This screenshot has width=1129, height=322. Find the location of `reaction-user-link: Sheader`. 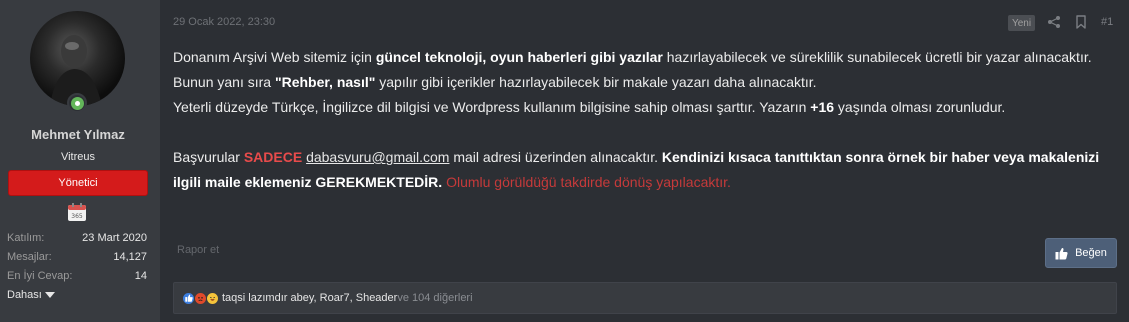

reaction-user-link: Sheader is located at coordinates (377, 298).